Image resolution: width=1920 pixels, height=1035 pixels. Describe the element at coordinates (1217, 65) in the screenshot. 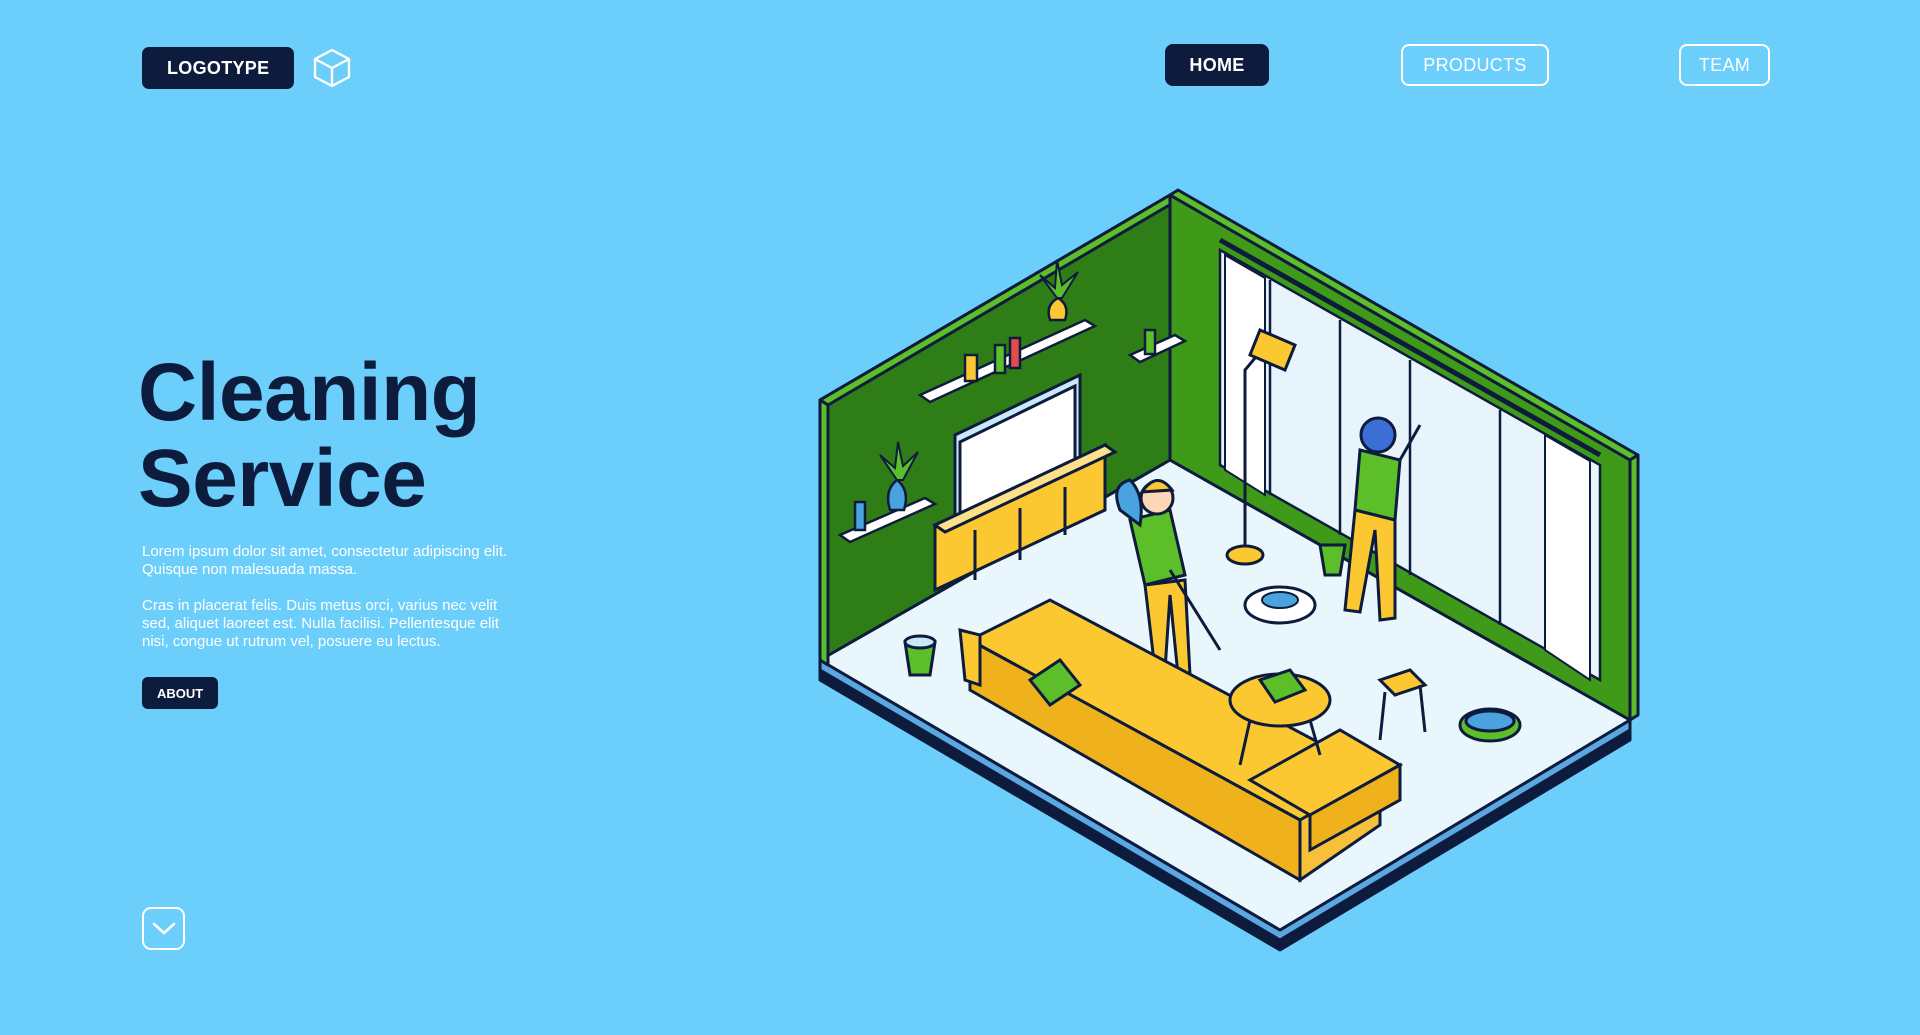

I see `nav-home-button: HOME` at that location.